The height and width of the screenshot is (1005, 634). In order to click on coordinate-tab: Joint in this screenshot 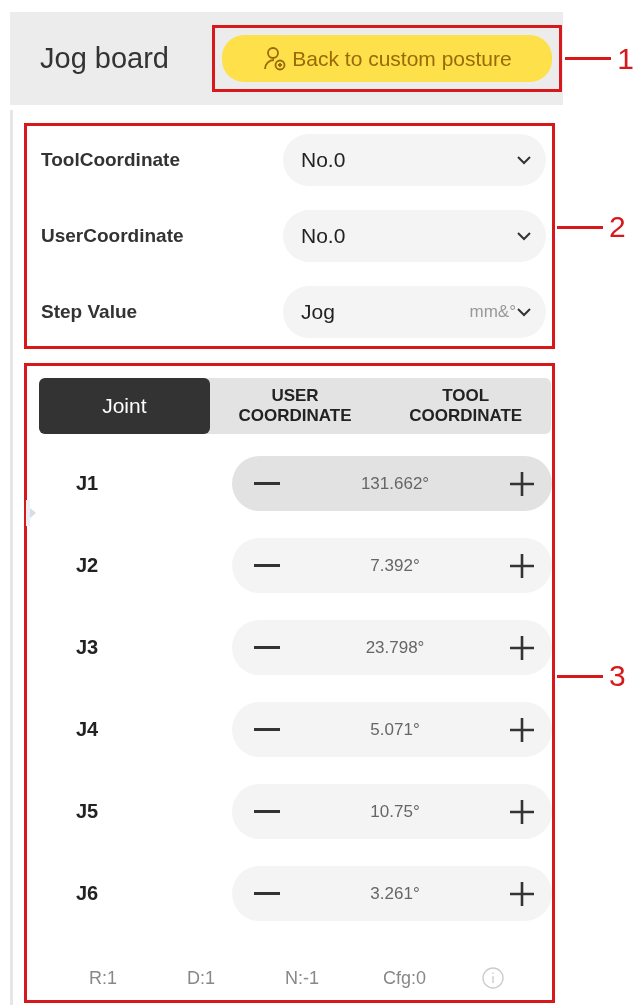, I will do `click(124, 406)`.